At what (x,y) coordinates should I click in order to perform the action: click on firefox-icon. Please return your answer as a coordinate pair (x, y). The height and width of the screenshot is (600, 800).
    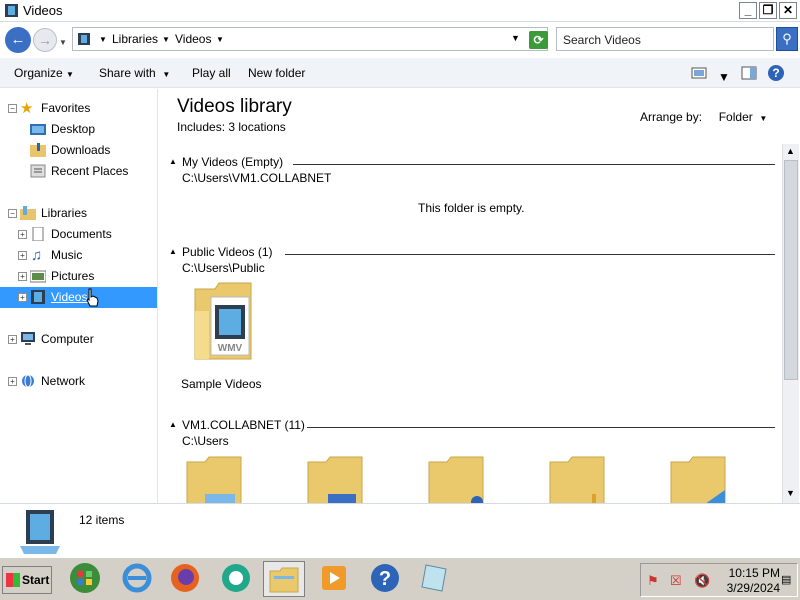
    Looking at the image, I should click on (185, 578).